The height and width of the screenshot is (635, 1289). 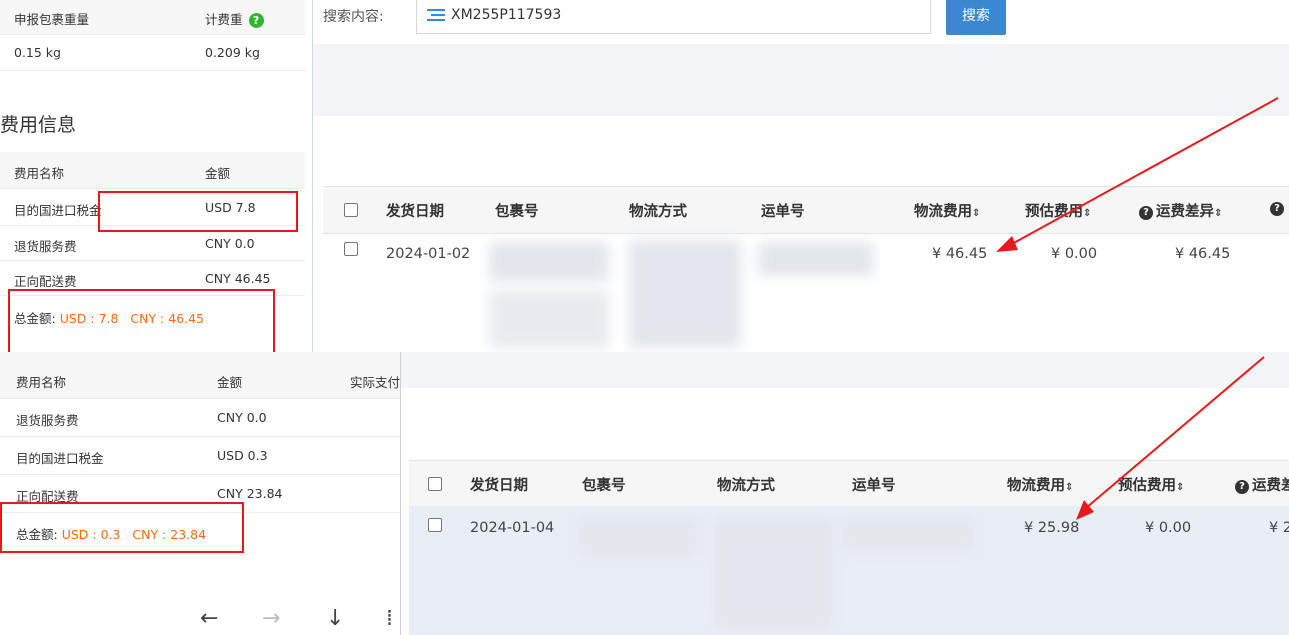 I want to click on declared-weight-value: 0.15 kg, so click(x=37, y=52).